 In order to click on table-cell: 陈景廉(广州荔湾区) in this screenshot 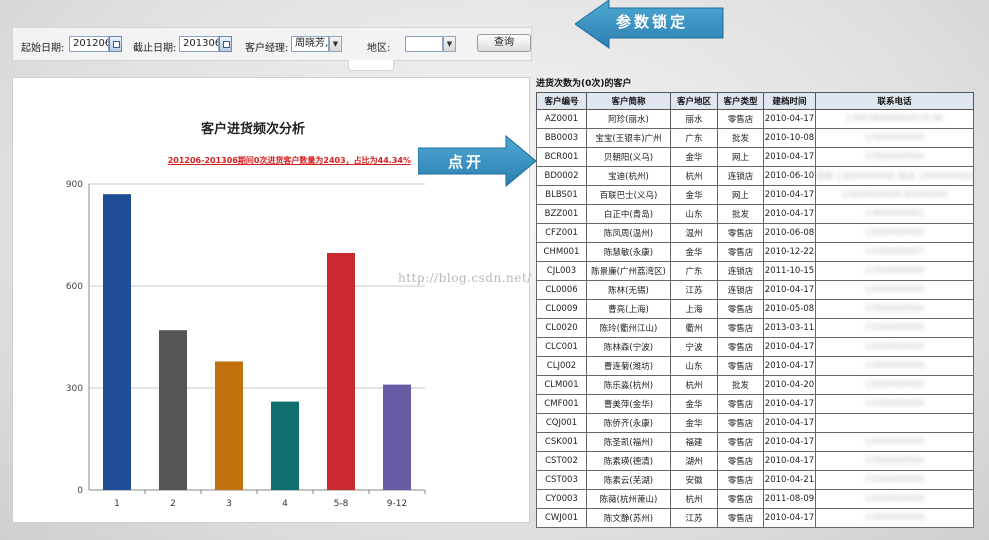, I will do `click(628, 271)`.